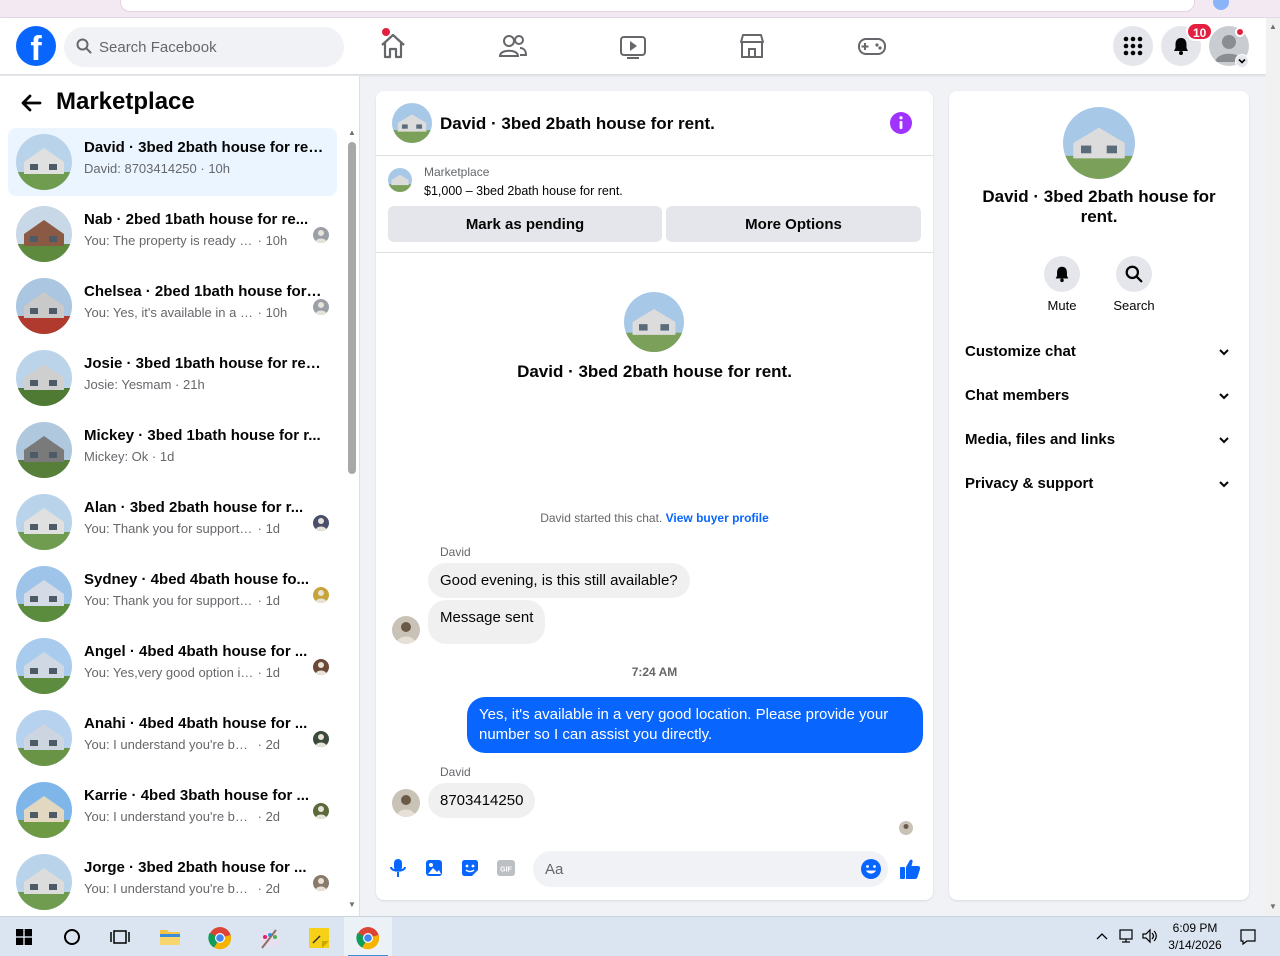 This screenshot has width=1280, height=956. I want to click on account-chevron-icon, so click(1242, 61).